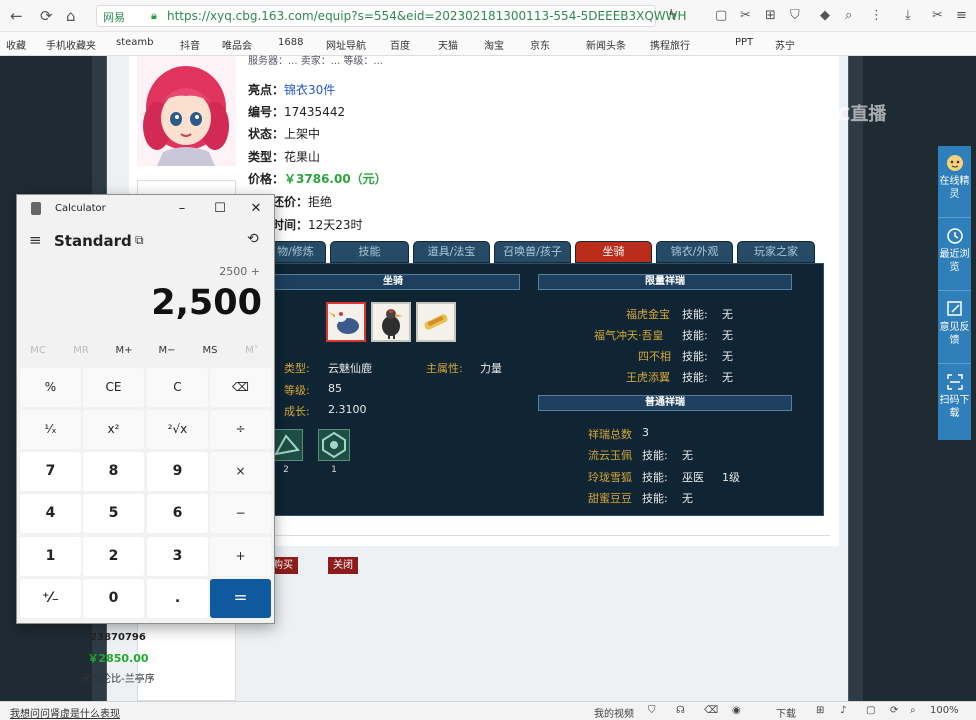 The width and height of the screenshot is (976, 720). I want to click on bookmark-item: 淘宝, so click(494, 44).